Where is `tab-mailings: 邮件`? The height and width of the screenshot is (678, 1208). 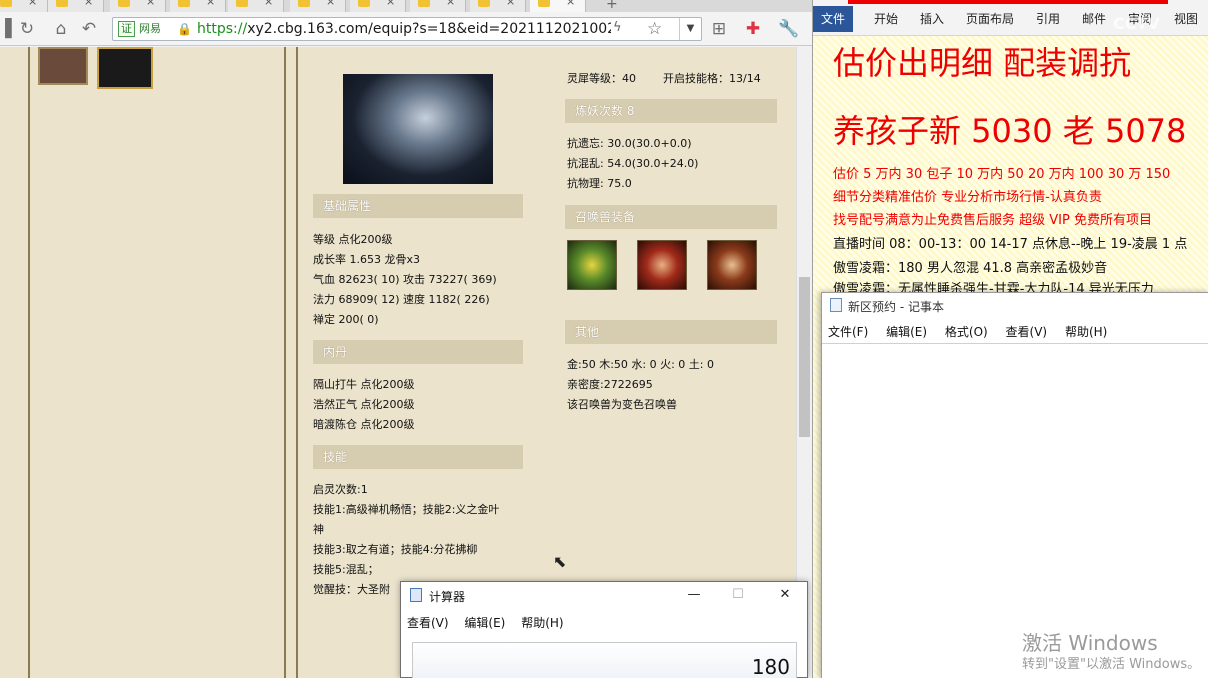 tab-mailings: 邮件 is located at coordinates (1094, 19).